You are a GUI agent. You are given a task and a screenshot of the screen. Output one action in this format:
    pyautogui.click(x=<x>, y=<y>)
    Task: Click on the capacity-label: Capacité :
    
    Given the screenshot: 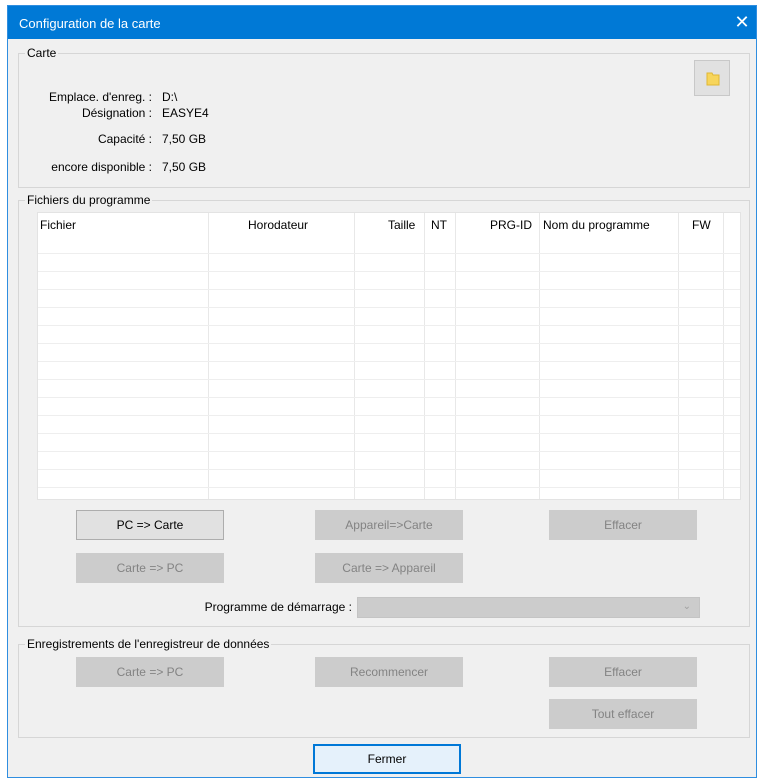 What is the action you would take?
    pyautogui.click(x=124, y=139)
    